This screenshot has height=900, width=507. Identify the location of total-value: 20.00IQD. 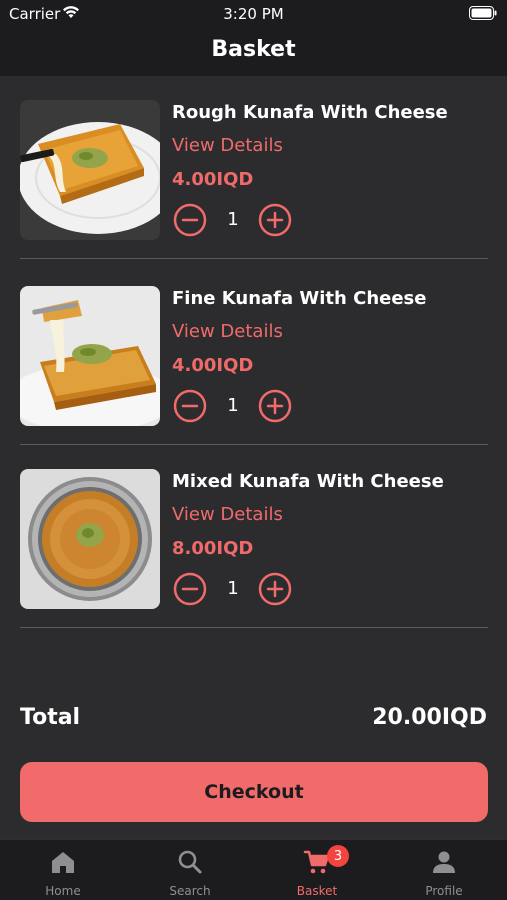
(429, 717).